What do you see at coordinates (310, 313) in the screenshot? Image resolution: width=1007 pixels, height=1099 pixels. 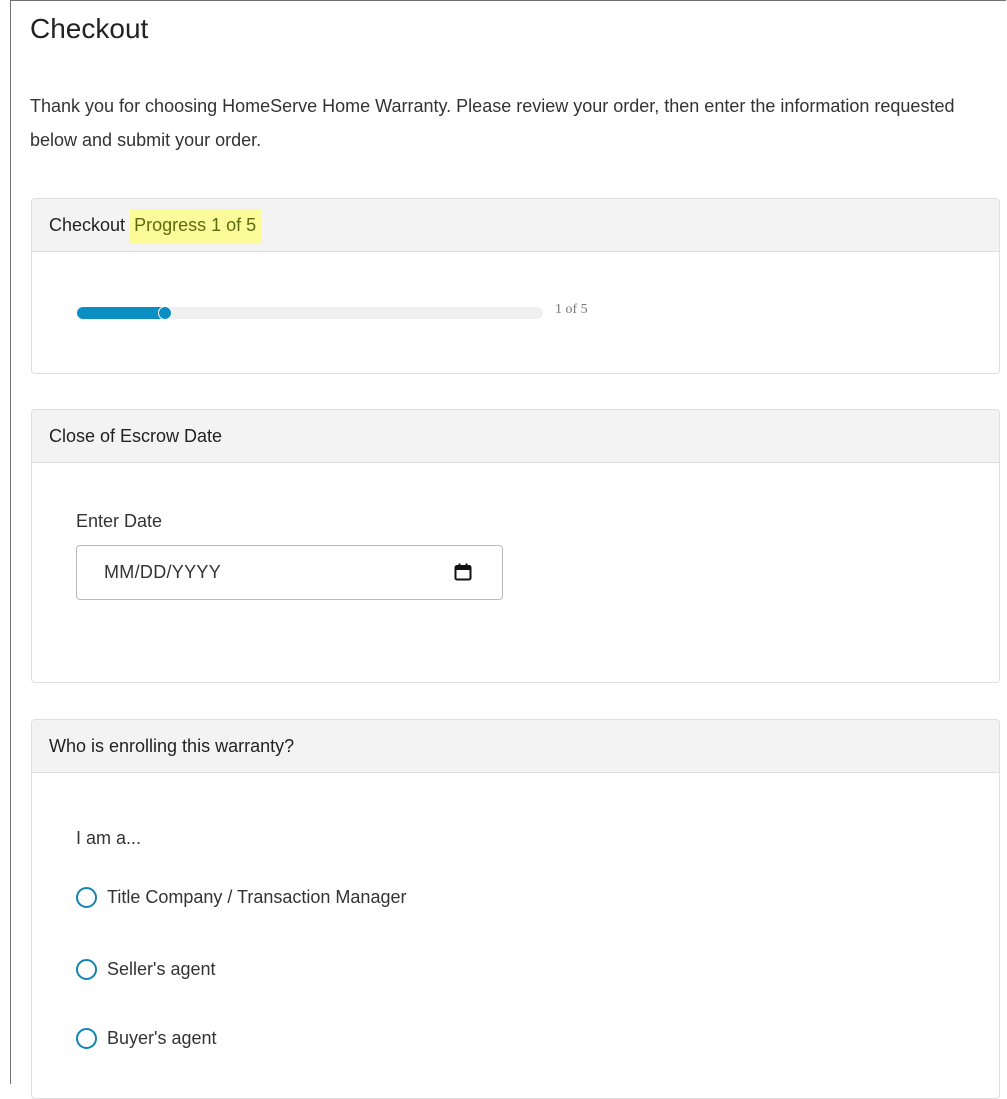 I see `progress-bar` at bounding box center [310, 313].